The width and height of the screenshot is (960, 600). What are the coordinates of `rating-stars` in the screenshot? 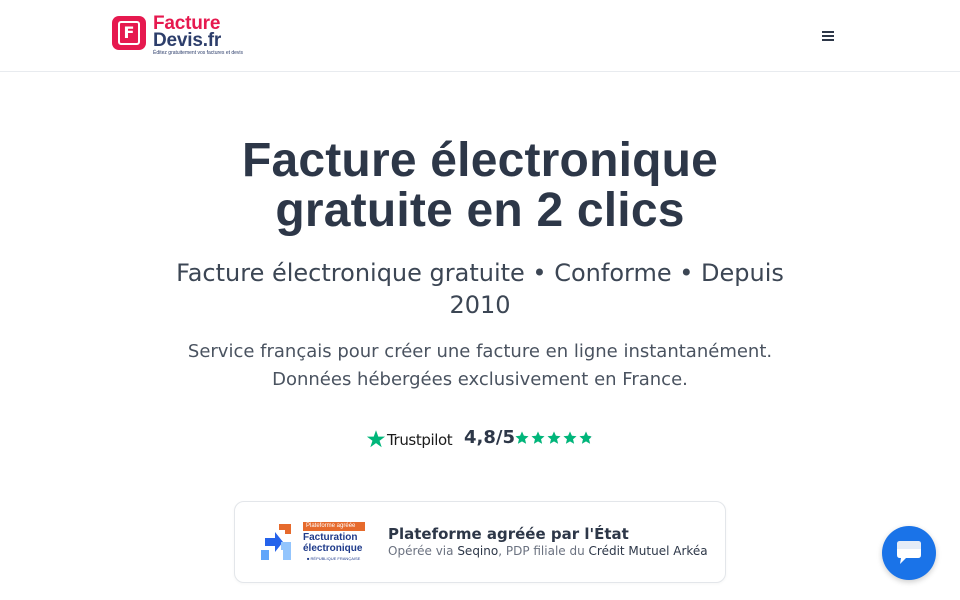 It's located at (555, 439).